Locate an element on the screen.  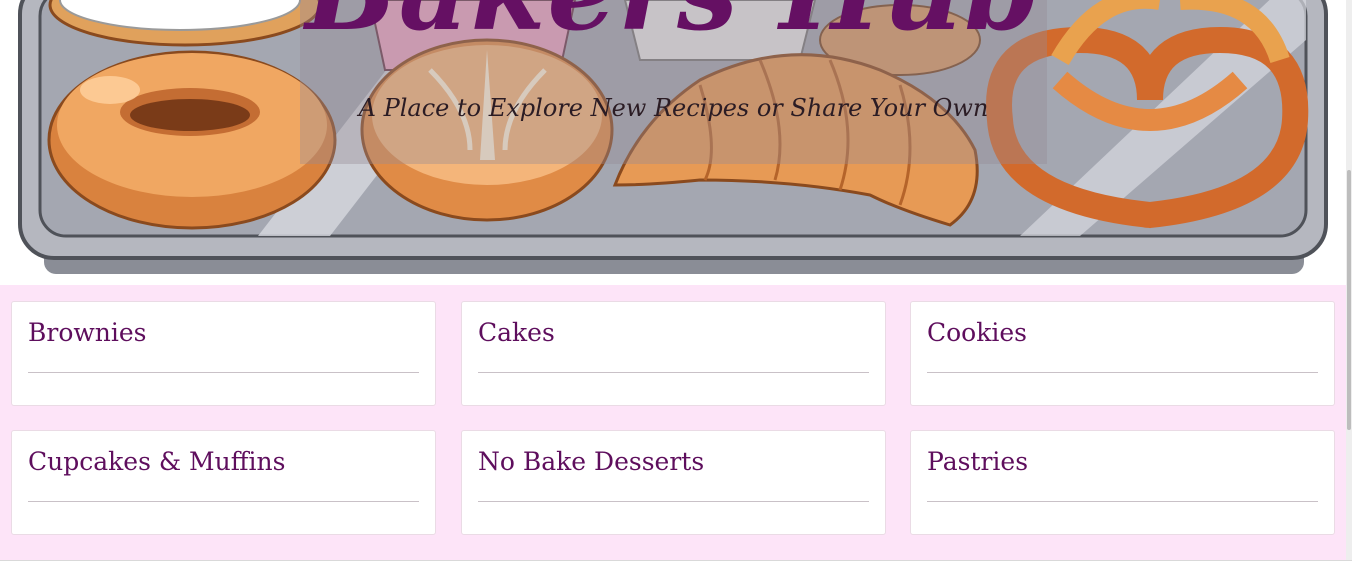
category-card-pastries: Pastries is located at coordinates (1122, 482).